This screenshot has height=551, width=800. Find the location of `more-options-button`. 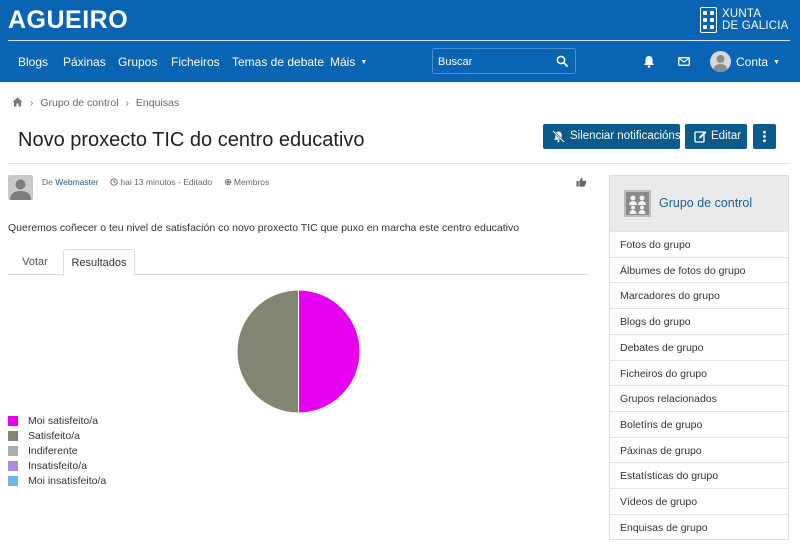

more-options-button is located at coordinates (764, 136).